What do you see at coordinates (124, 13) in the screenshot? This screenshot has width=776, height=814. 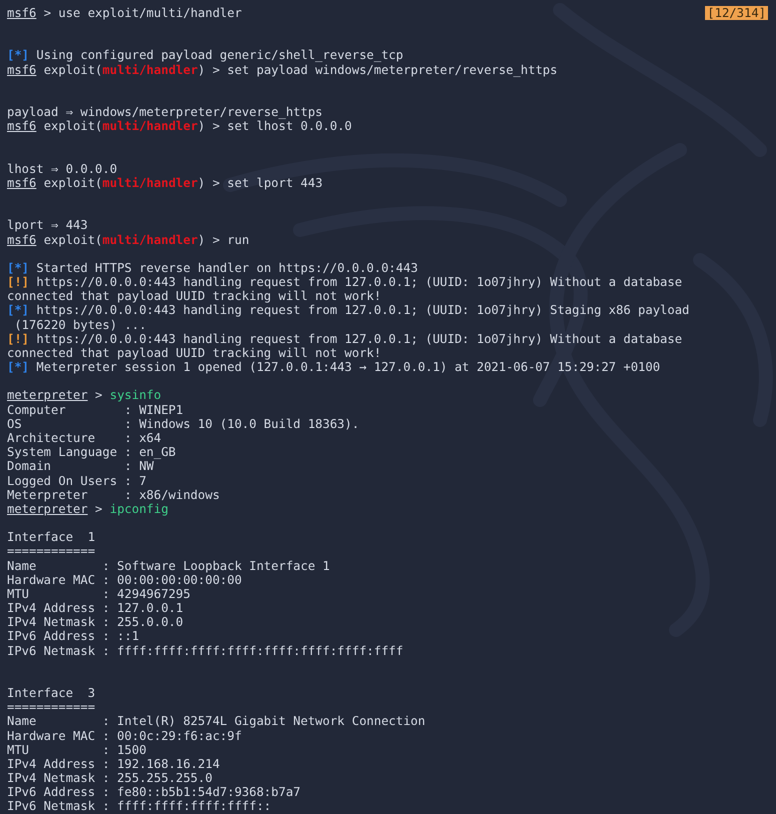 I see `terminal-line: msf6 > use exploit/multi/handler` at bounding box center [124, 13].